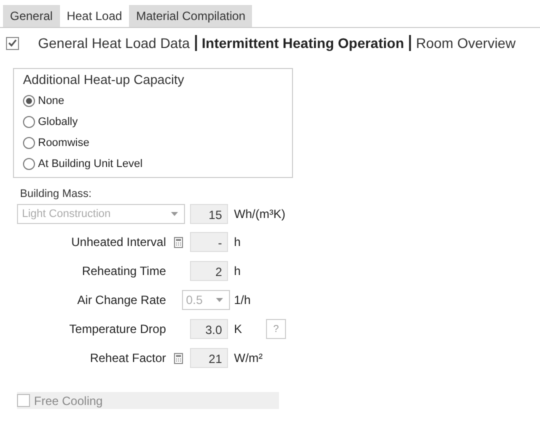  What do you see at coordinates (238, 329) in the screenshot?
I see `unit-label: K` at bounding box center [238, 329].